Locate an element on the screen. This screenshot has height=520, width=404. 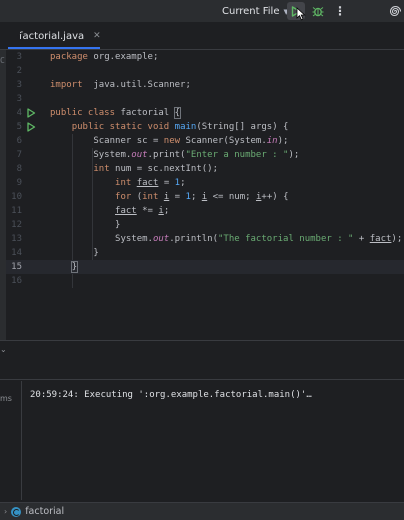
run-tool-window-tree: ms is located at coordinates (11, 440).